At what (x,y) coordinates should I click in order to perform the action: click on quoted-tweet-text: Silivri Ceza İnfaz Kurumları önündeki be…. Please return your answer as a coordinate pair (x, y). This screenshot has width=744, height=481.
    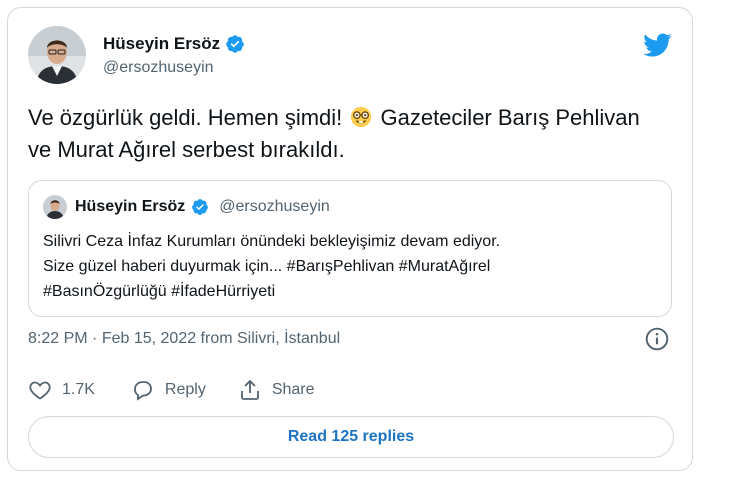
    Looking at the image, I should click on (348, 266).